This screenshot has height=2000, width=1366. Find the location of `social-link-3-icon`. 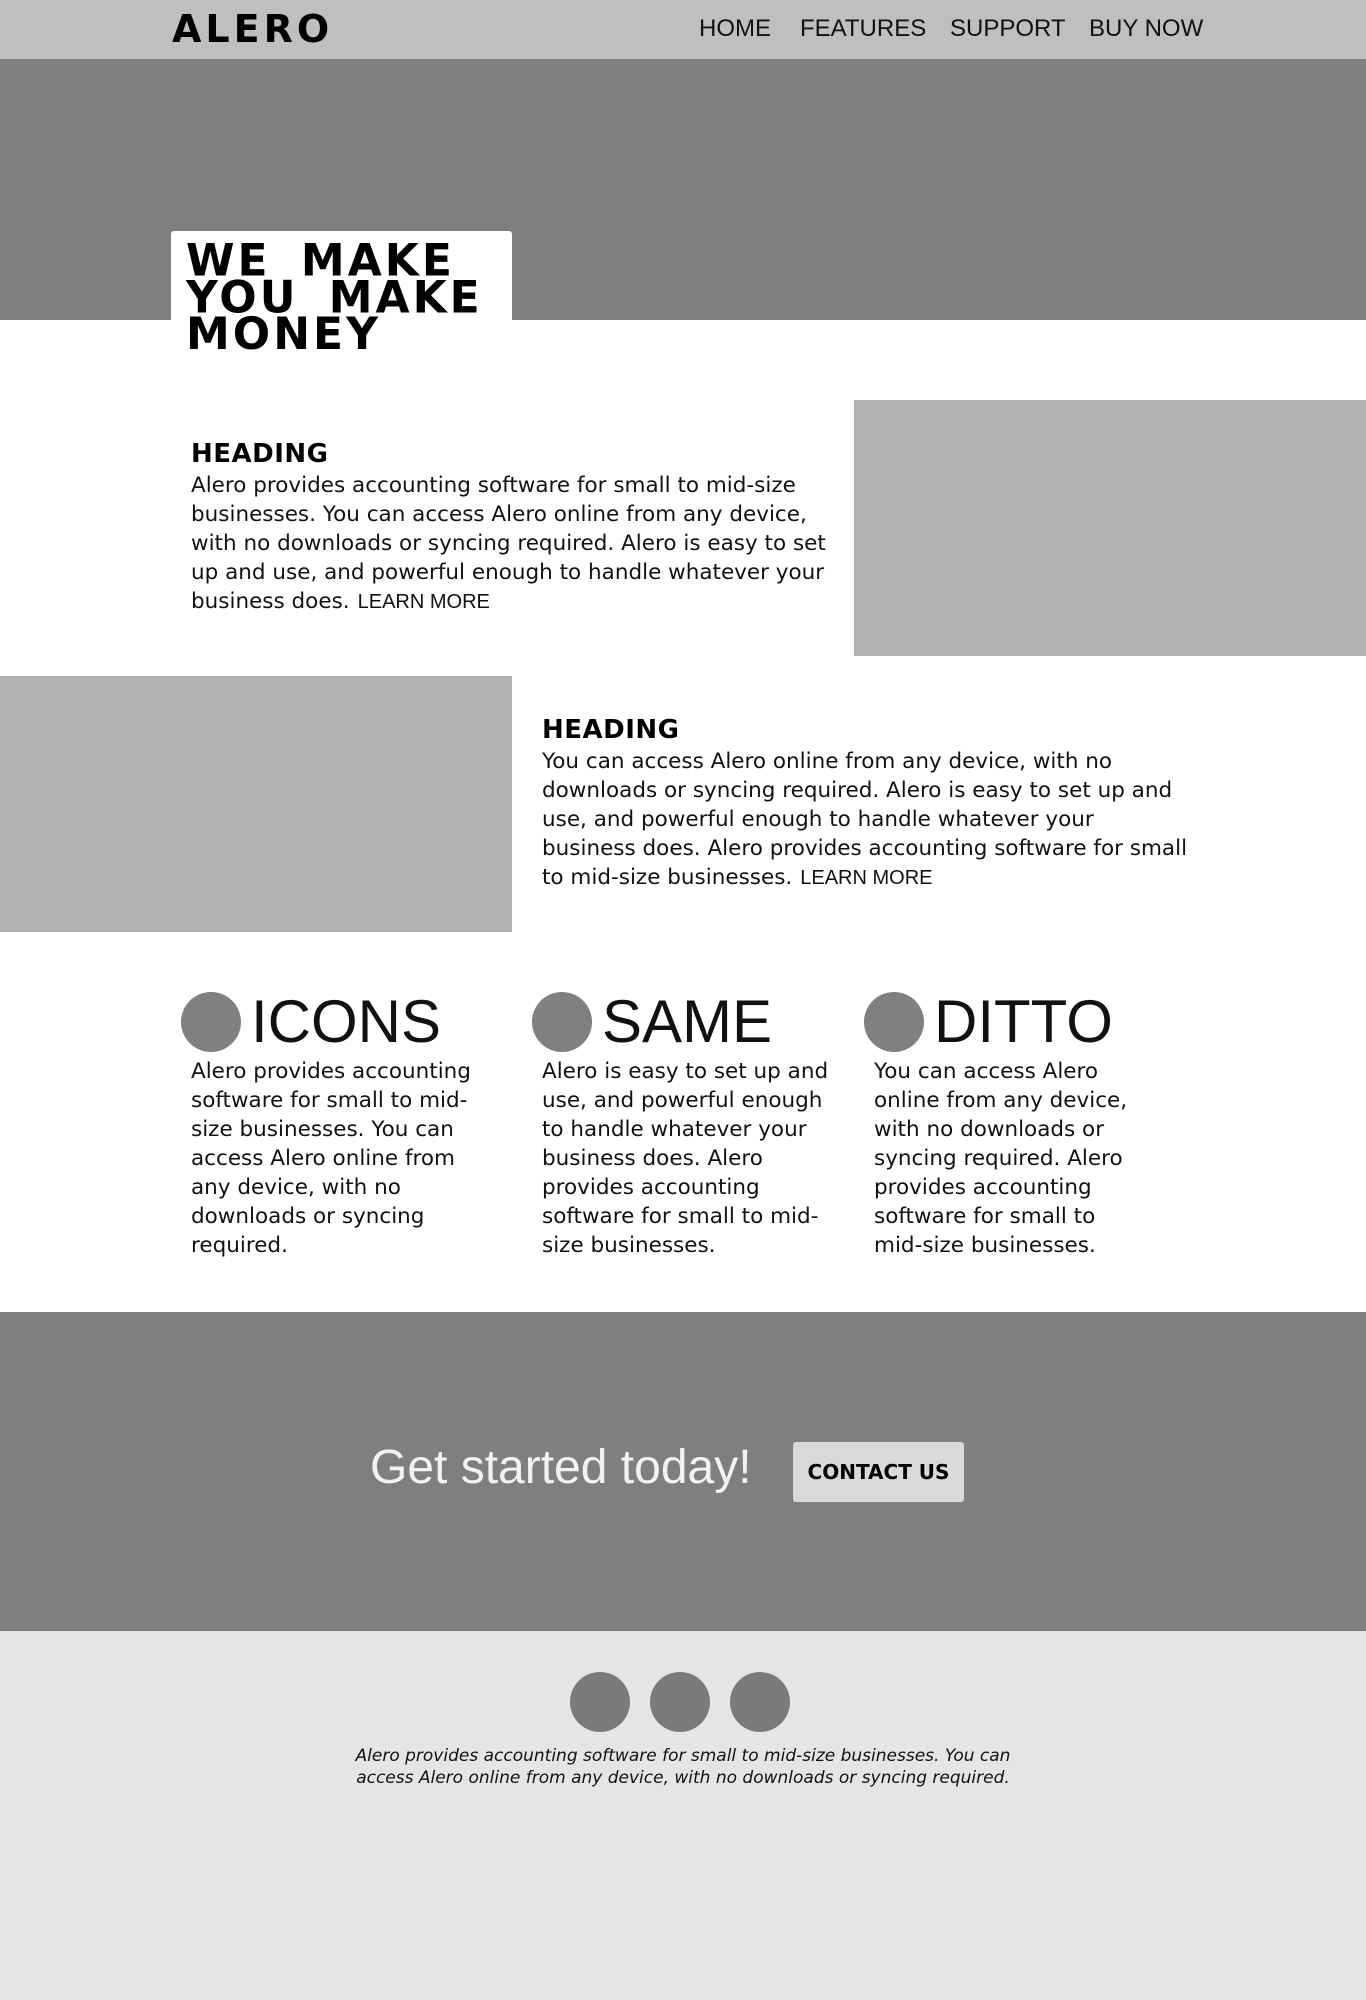

social-link-3-icon is located at coordinates (760, 1702).